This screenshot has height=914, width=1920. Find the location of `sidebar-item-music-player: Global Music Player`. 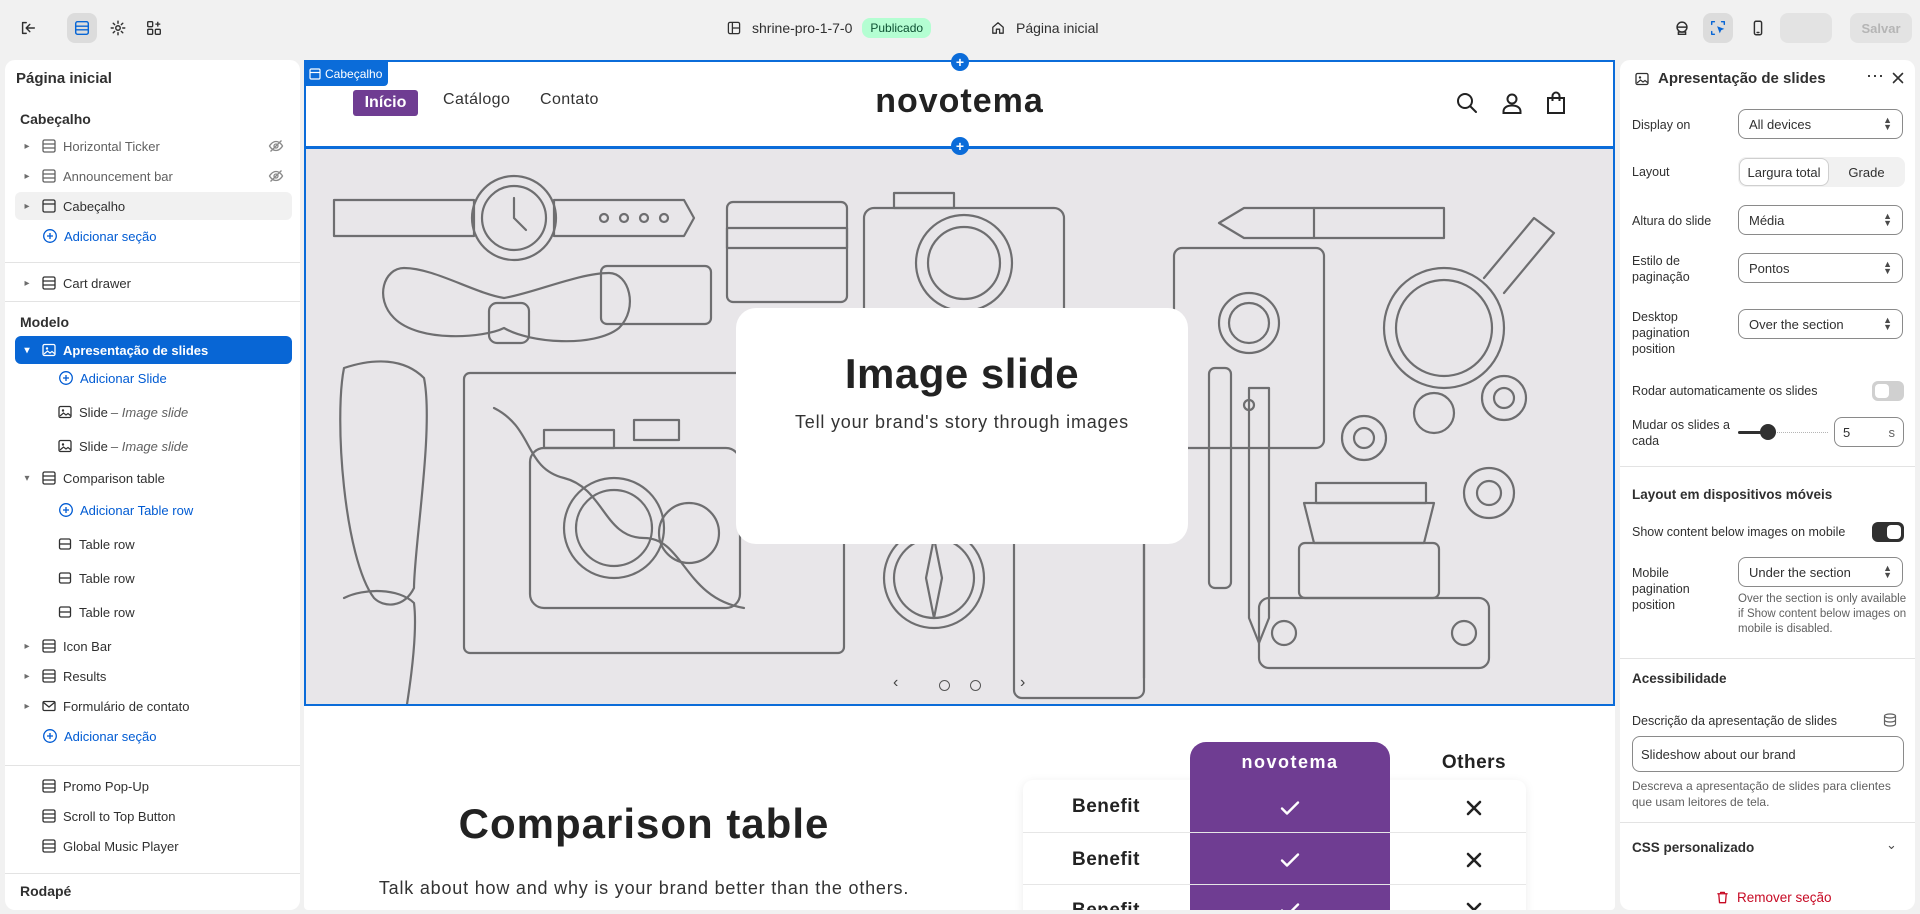

sidebar-item-music-player: Global Music Player is located at coordinates (153, 846).